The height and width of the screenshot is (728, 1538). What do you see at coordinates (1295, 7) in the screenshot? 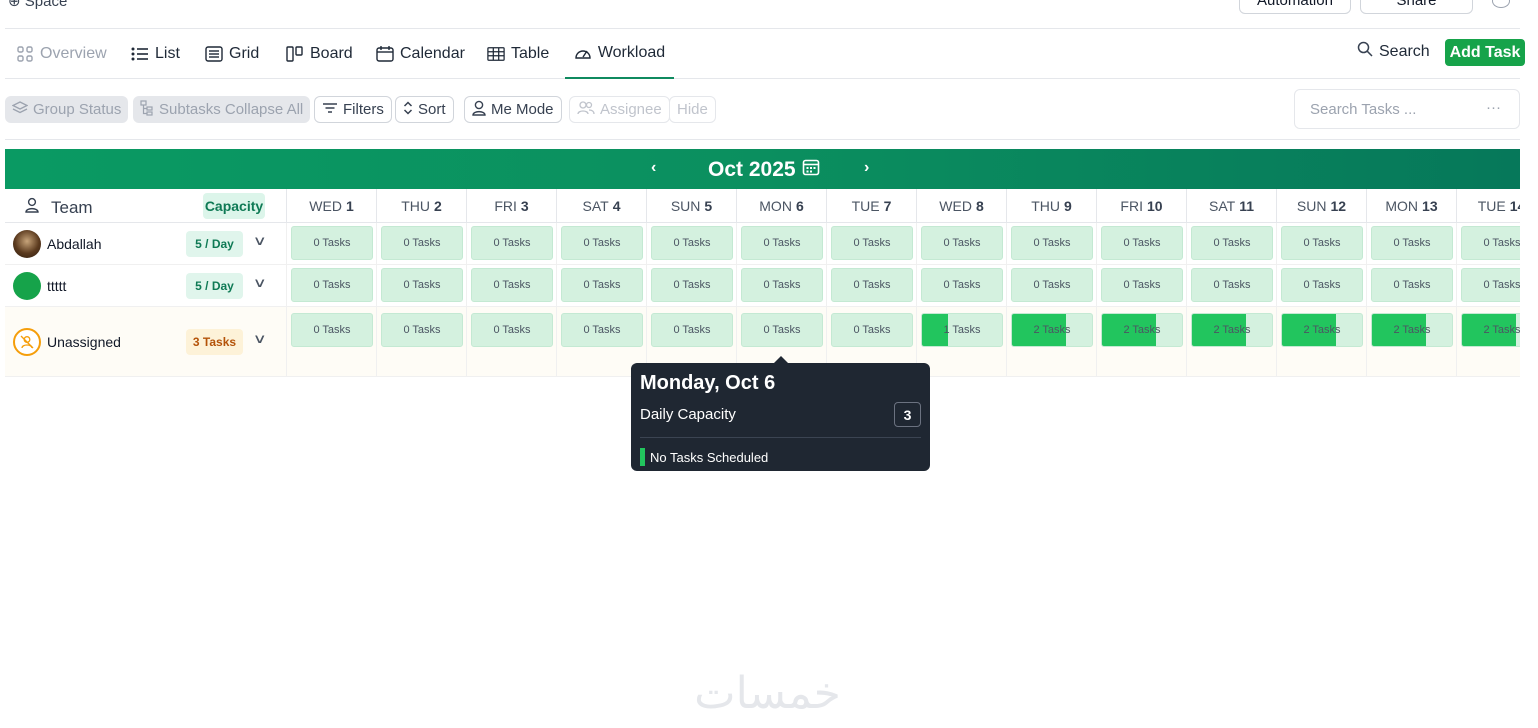
I see `automation-button: Automation` at bounding box center [1295, 7].